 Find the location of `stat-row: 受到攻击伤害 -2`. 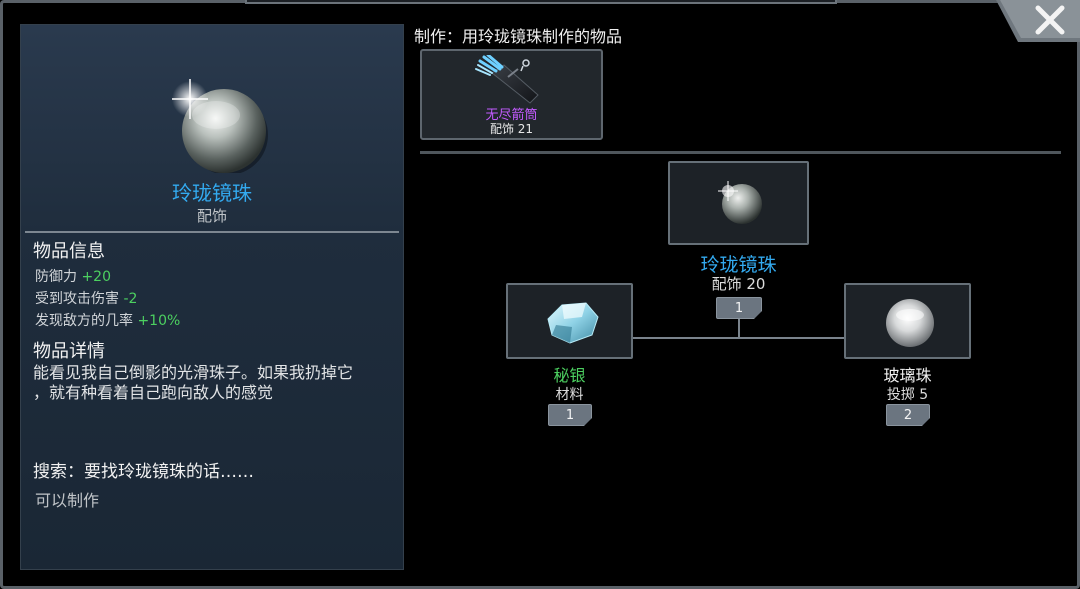

stat-row: 受到攻击伤害 -2 is located at coordinates (86, 298).